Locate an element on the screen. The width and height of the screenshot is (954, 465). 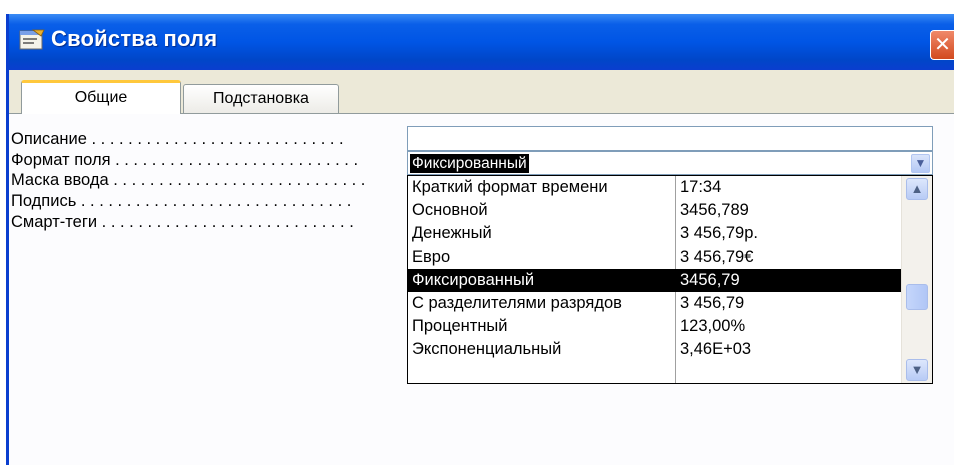
format-option-short-time: Краткий формат времени 17:34 is located at coordinates (655, 187).